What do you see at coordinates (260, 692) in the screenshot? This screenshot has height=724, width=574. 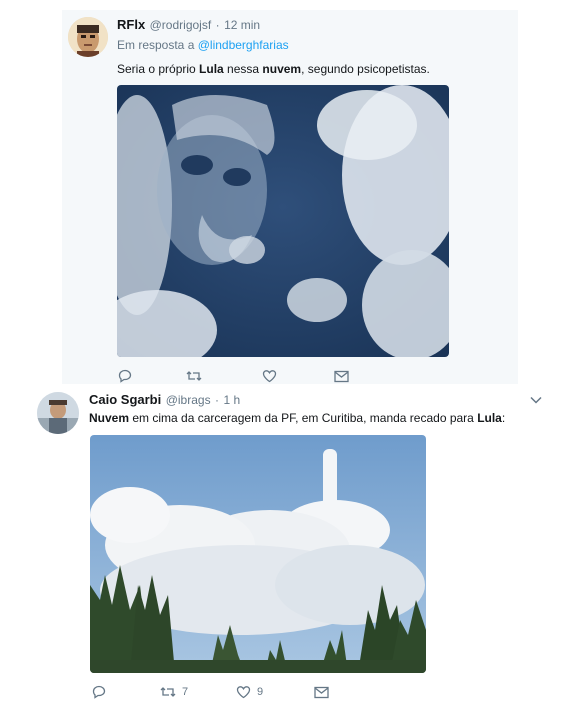 I see `like-count: 9` at bounding box center [260, 692].